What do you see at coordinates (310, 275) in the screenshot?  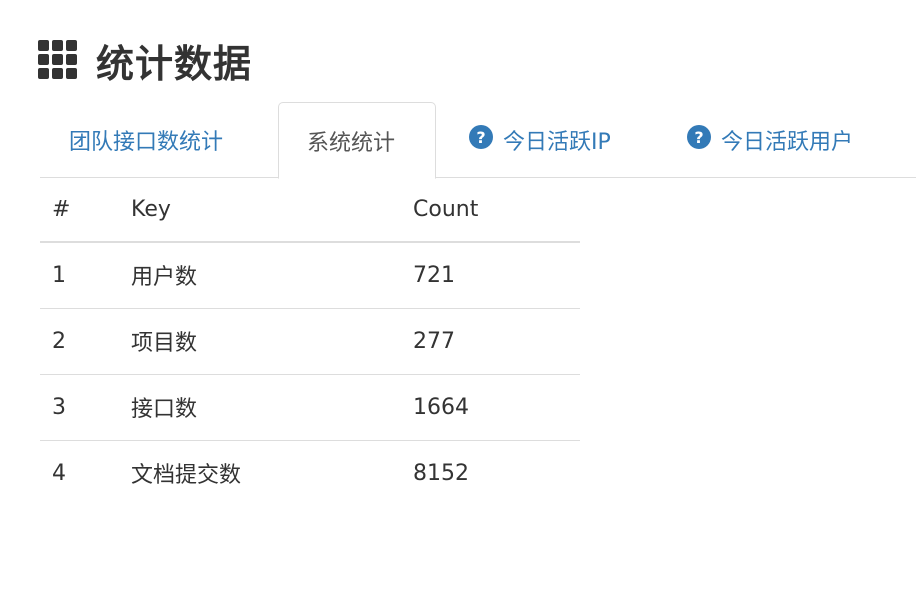 I see `table-row: 1 用户数 721` at bounding box center [310, 275].